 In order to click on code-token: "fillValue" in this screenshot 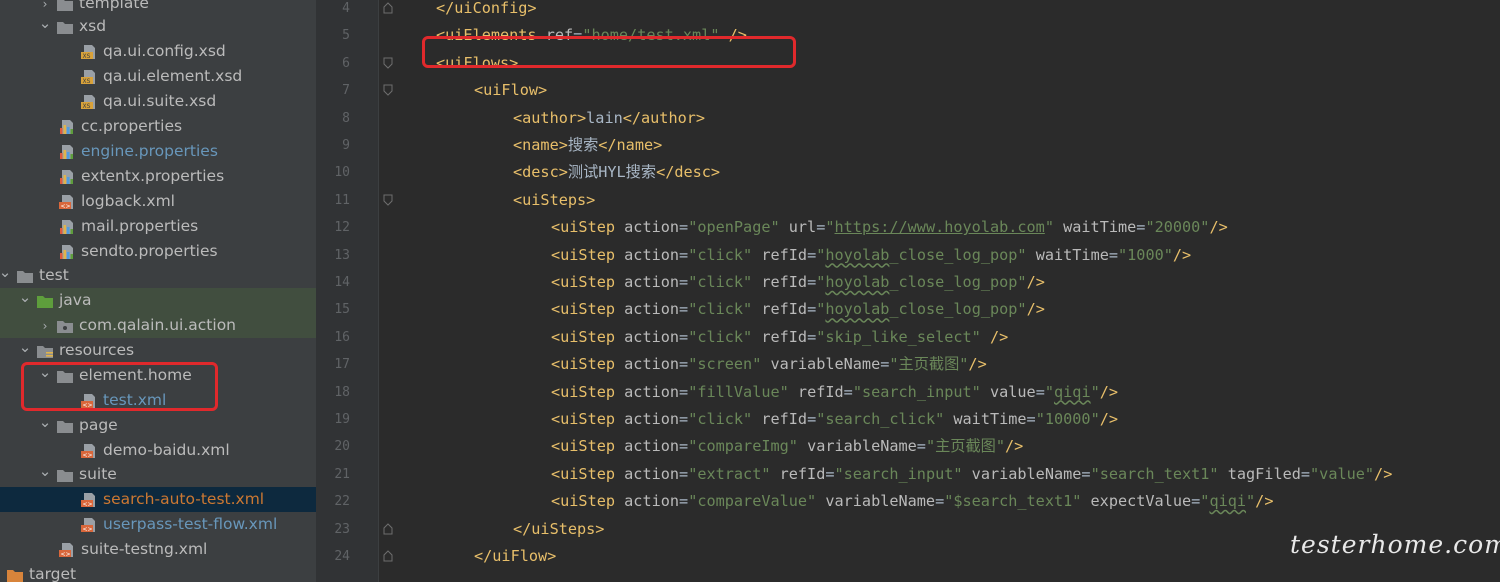, I will do `click(738, 391)`.